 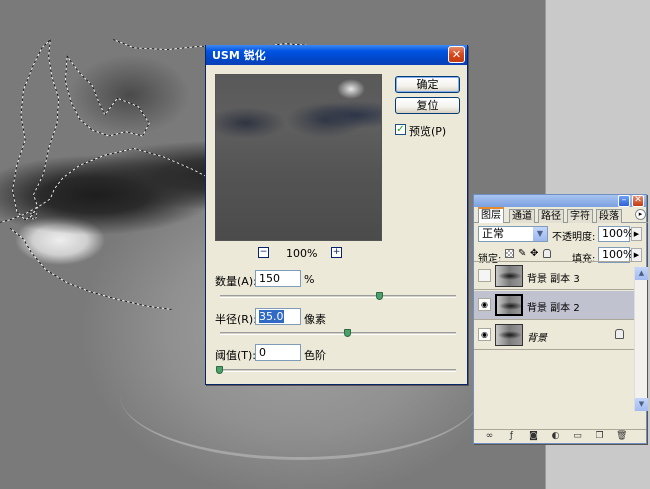 I want to click on threshold-unit: 色阶, so click(x=315, y=355).